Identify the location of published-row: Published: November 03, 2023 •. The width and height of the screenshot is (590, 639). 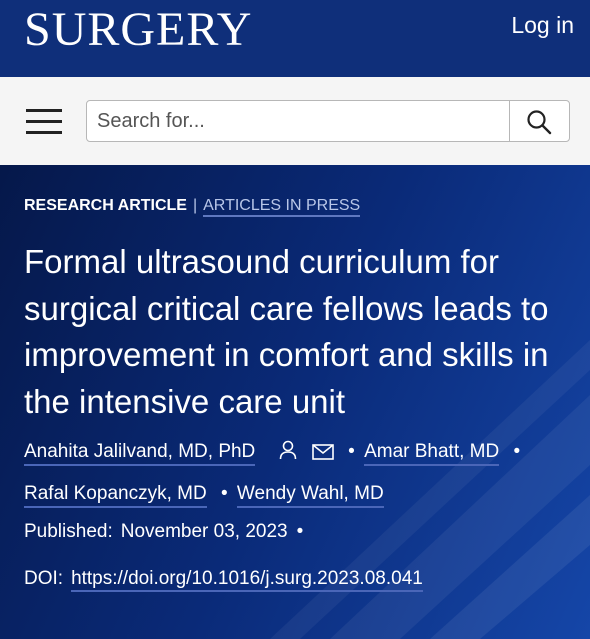
(165, 532).